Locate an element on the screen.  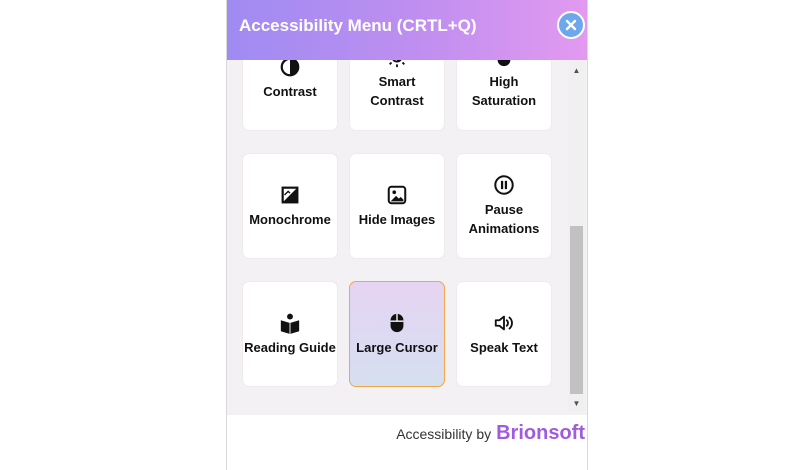
tile-monochrome: Monochrome is located at coordinates (290, 206).